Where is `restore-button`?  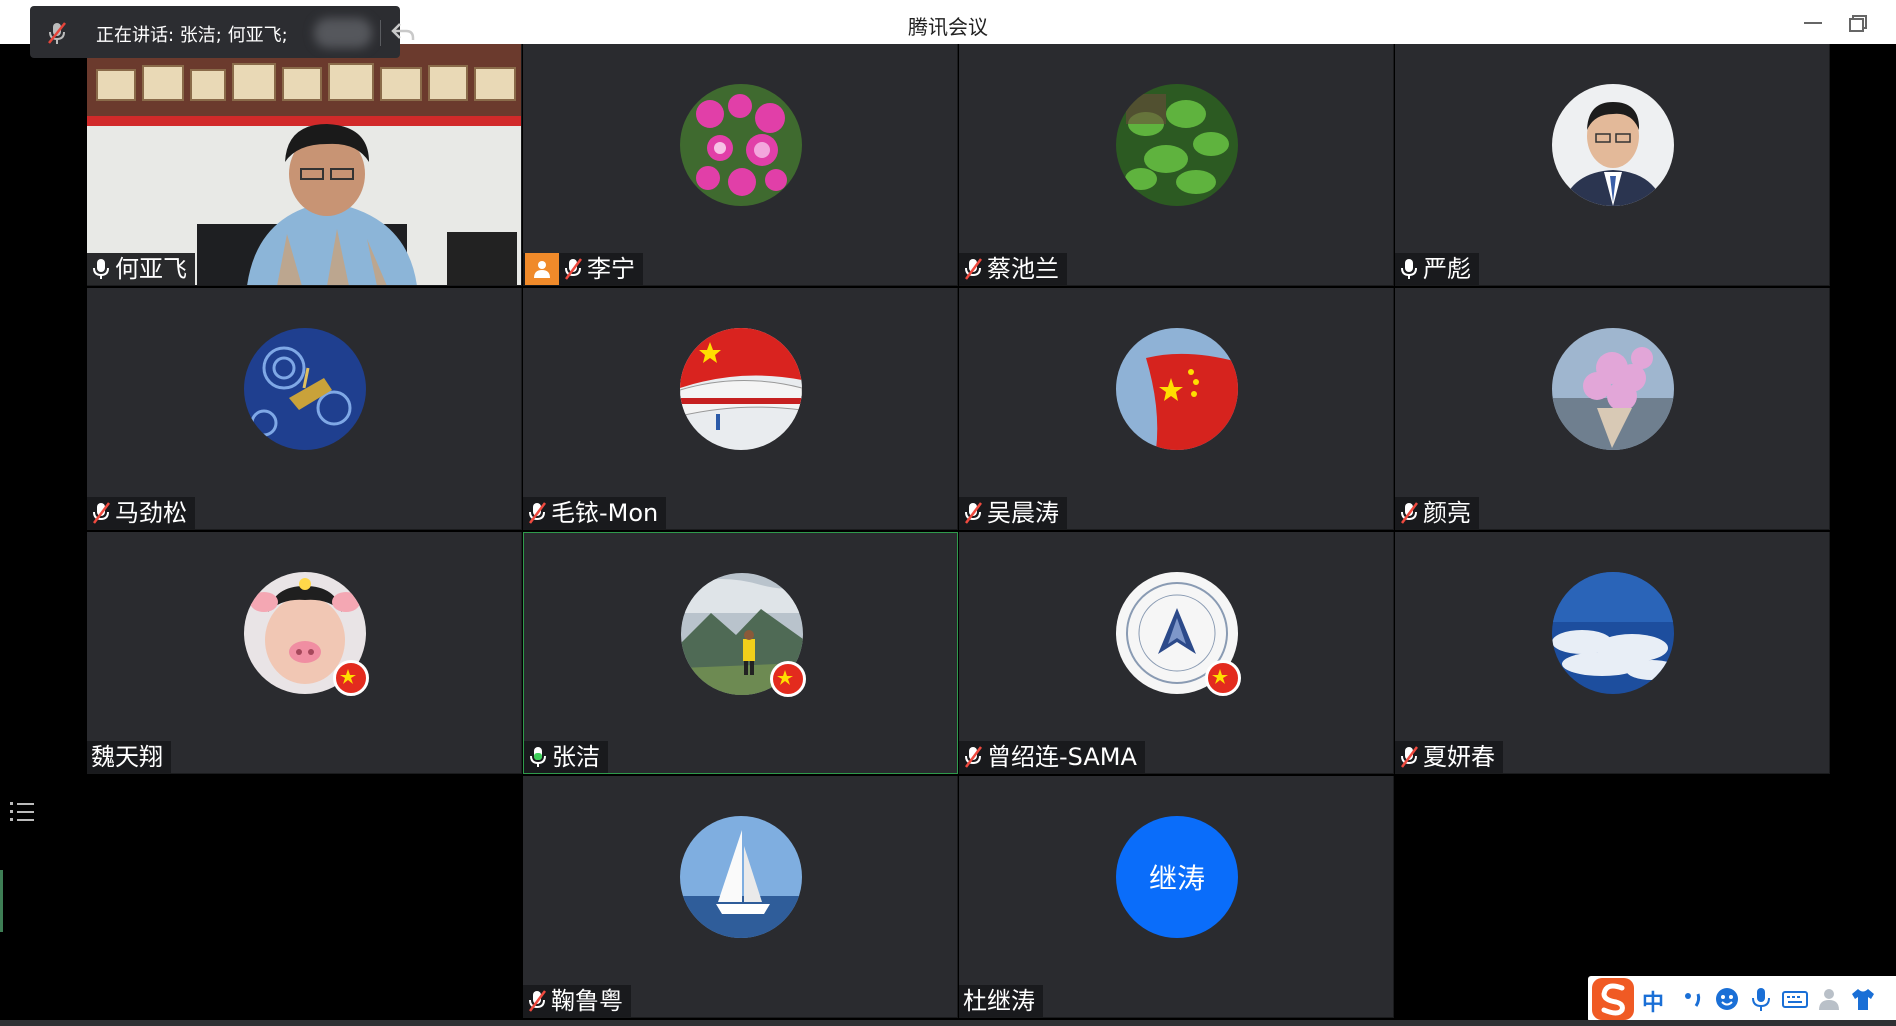 restore-button is located at coordinates (1859, 22).